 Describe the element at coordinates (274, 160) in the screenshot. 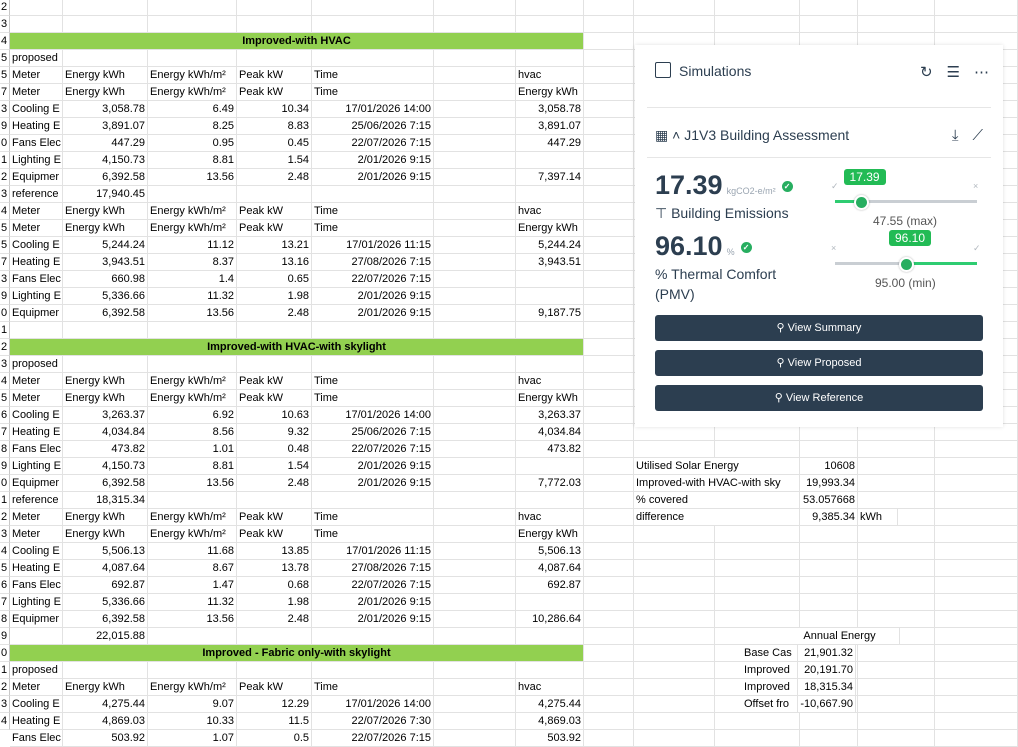

I see `peak-kw: 1.54` at that location.